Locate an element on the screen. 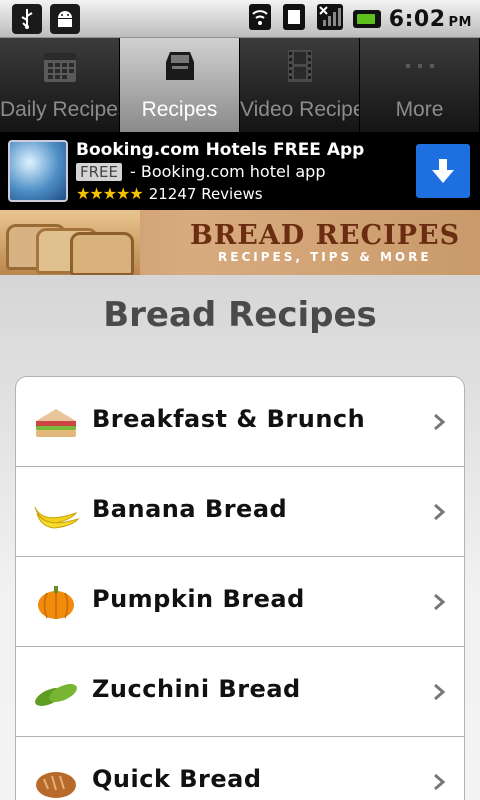 The image size is (480, 800). list-item-label: Zucchini Bread is located at coordinates (196, 689).